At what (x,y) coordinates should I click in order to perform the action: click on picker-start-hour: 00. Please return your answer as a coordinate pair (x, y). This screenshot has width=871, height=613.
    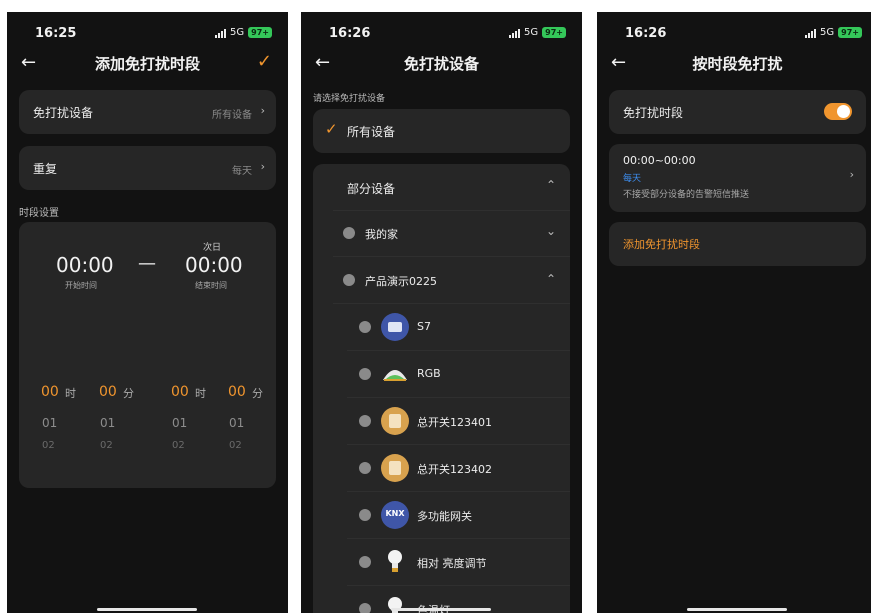
    Looking at the image, I should click on (50, 392).